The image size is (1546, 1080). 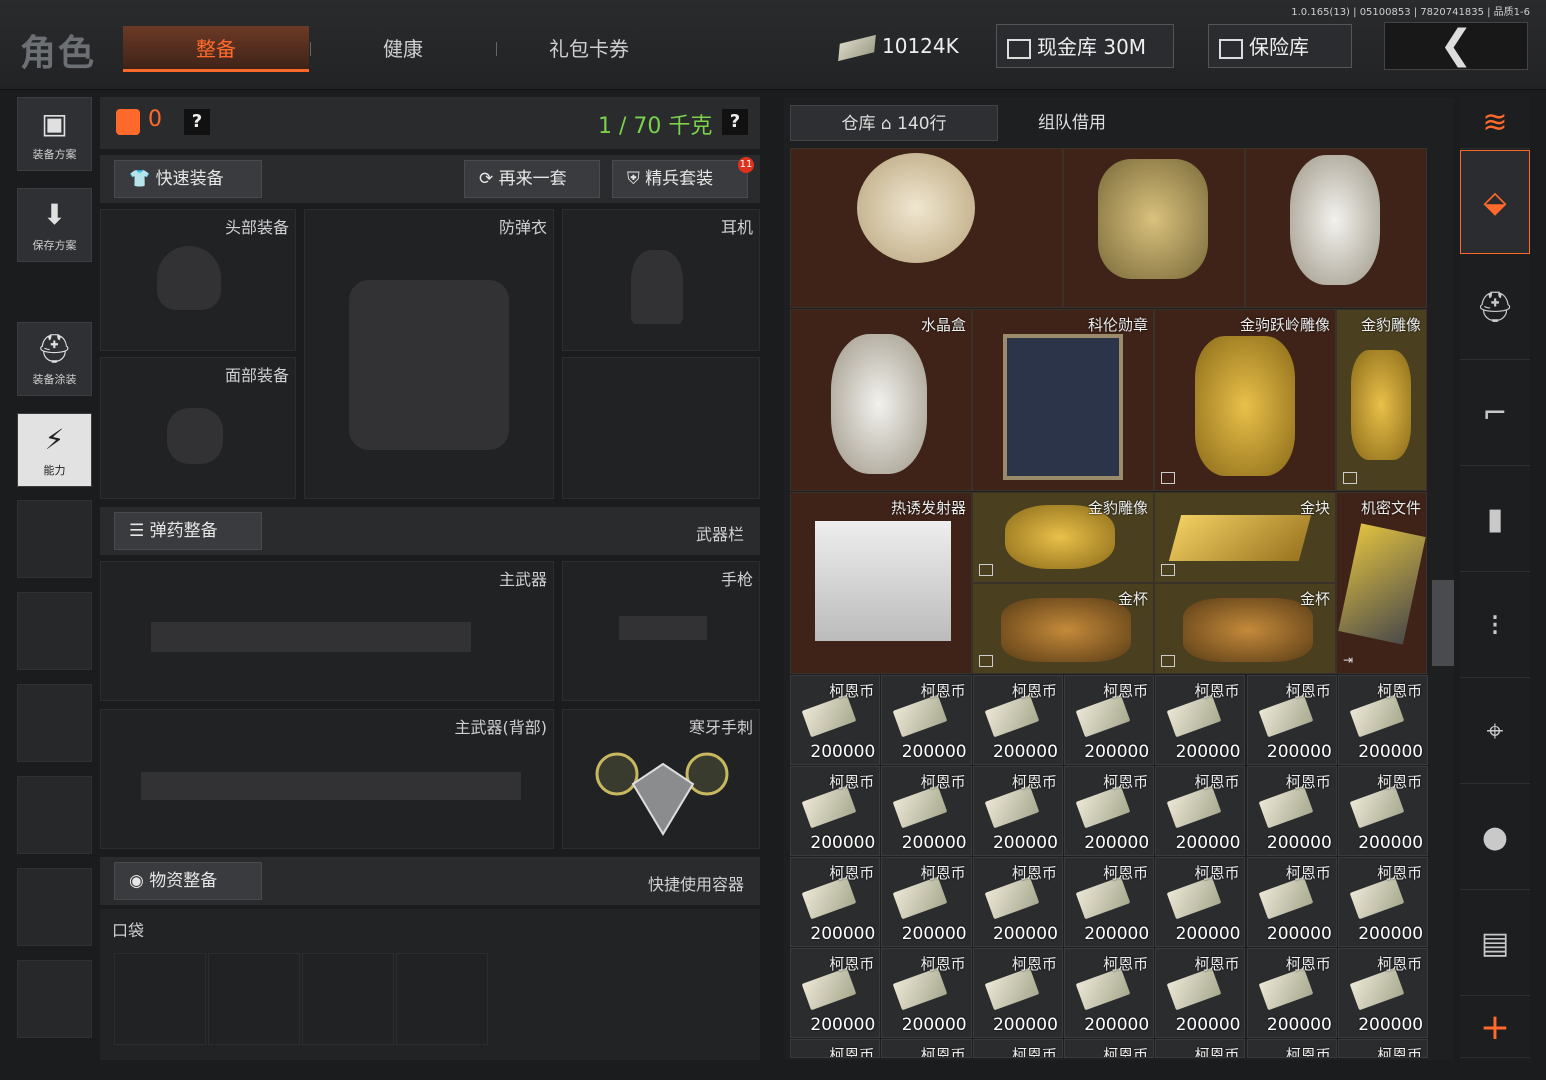 What do you see at coordinates (1443, 623) in the screenshot?
I see `warehouse-scrollbar` at bounding box center [1443, 623].